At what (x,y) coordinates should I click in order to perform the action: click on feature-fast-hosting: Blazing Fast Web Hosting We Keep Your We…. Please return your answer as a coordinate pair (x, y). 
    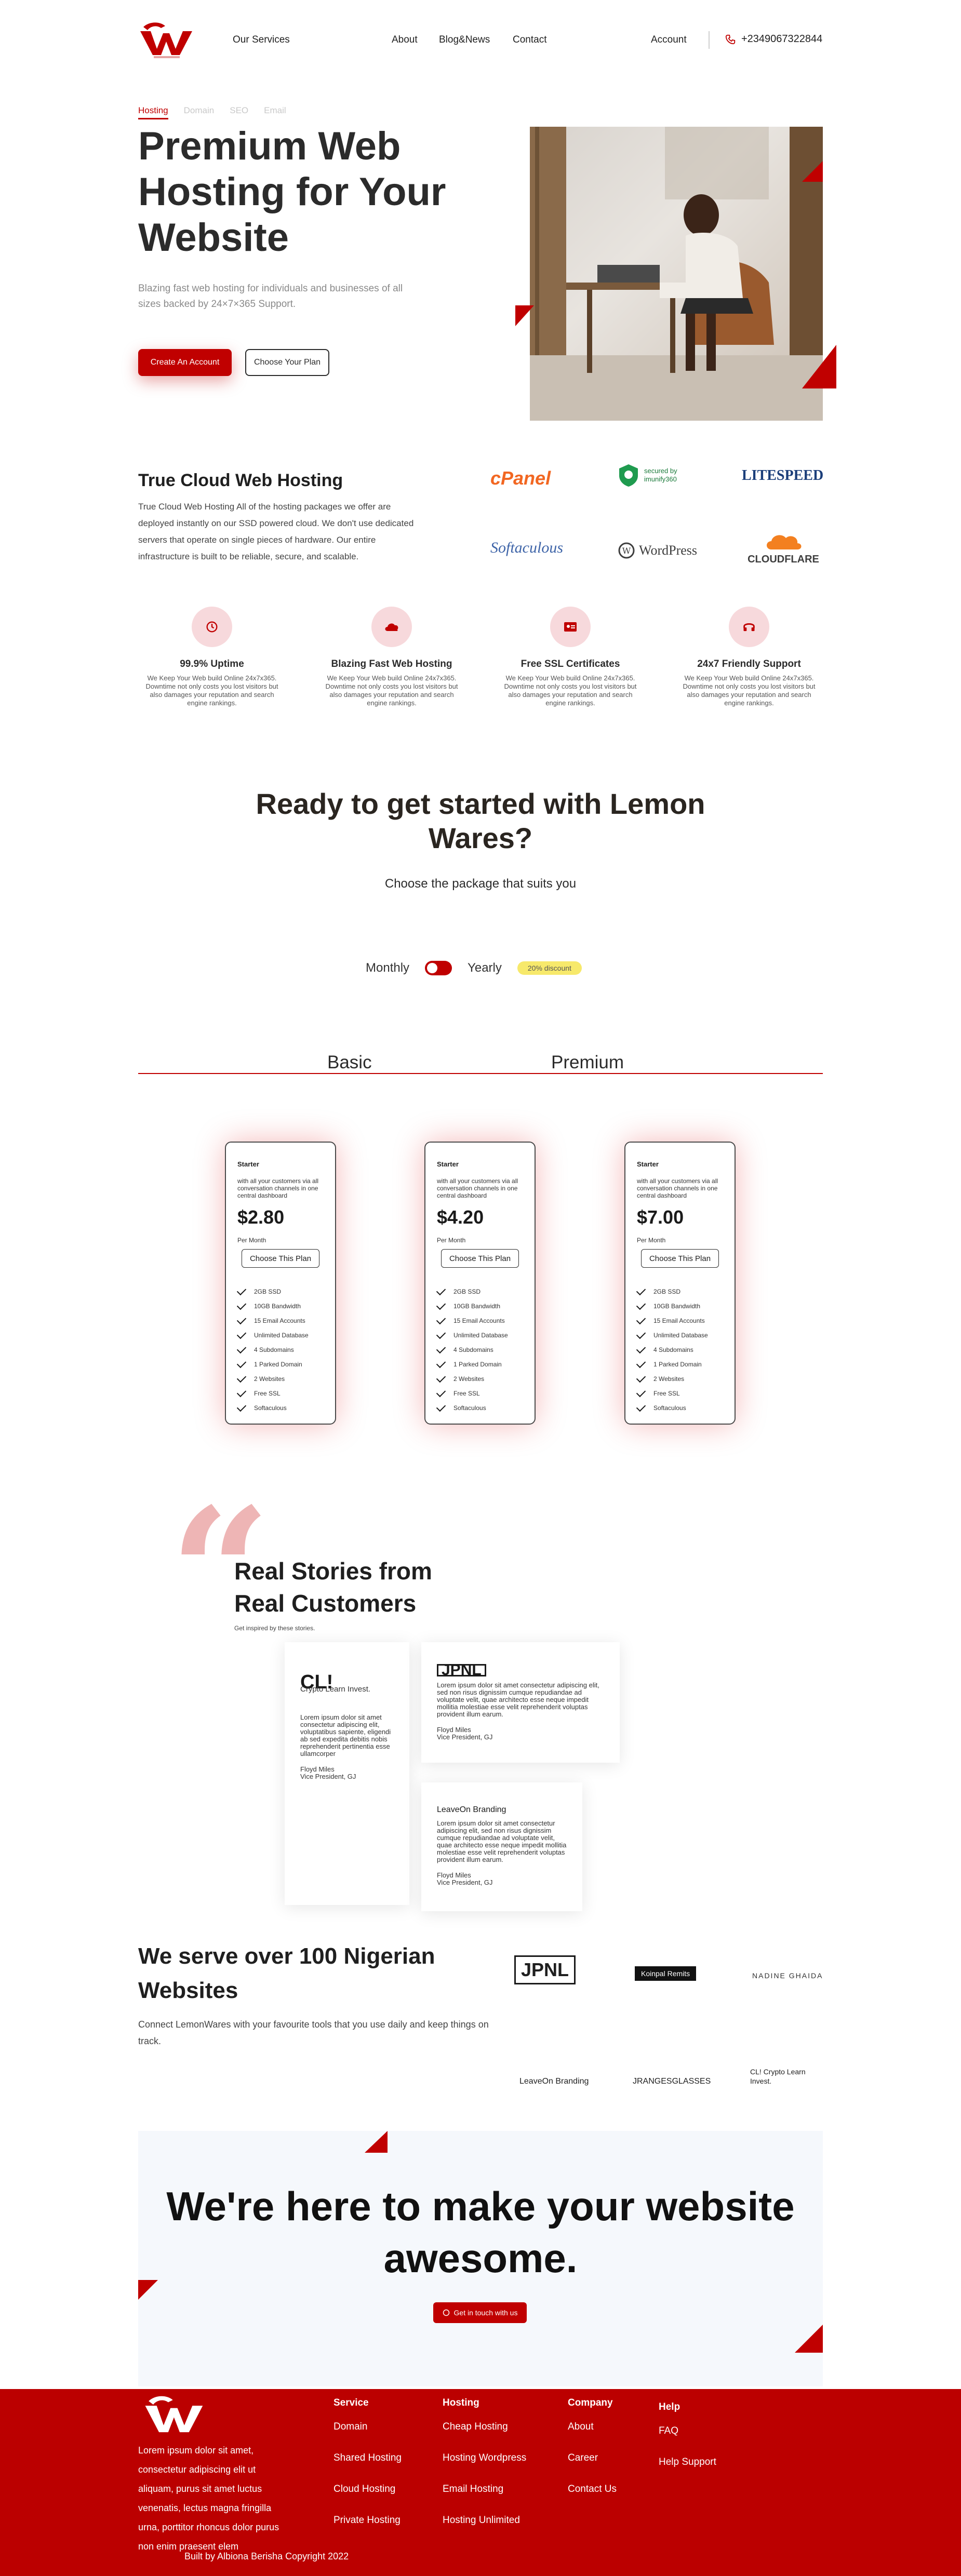
    Looking at the image, I should click on (392, 657).